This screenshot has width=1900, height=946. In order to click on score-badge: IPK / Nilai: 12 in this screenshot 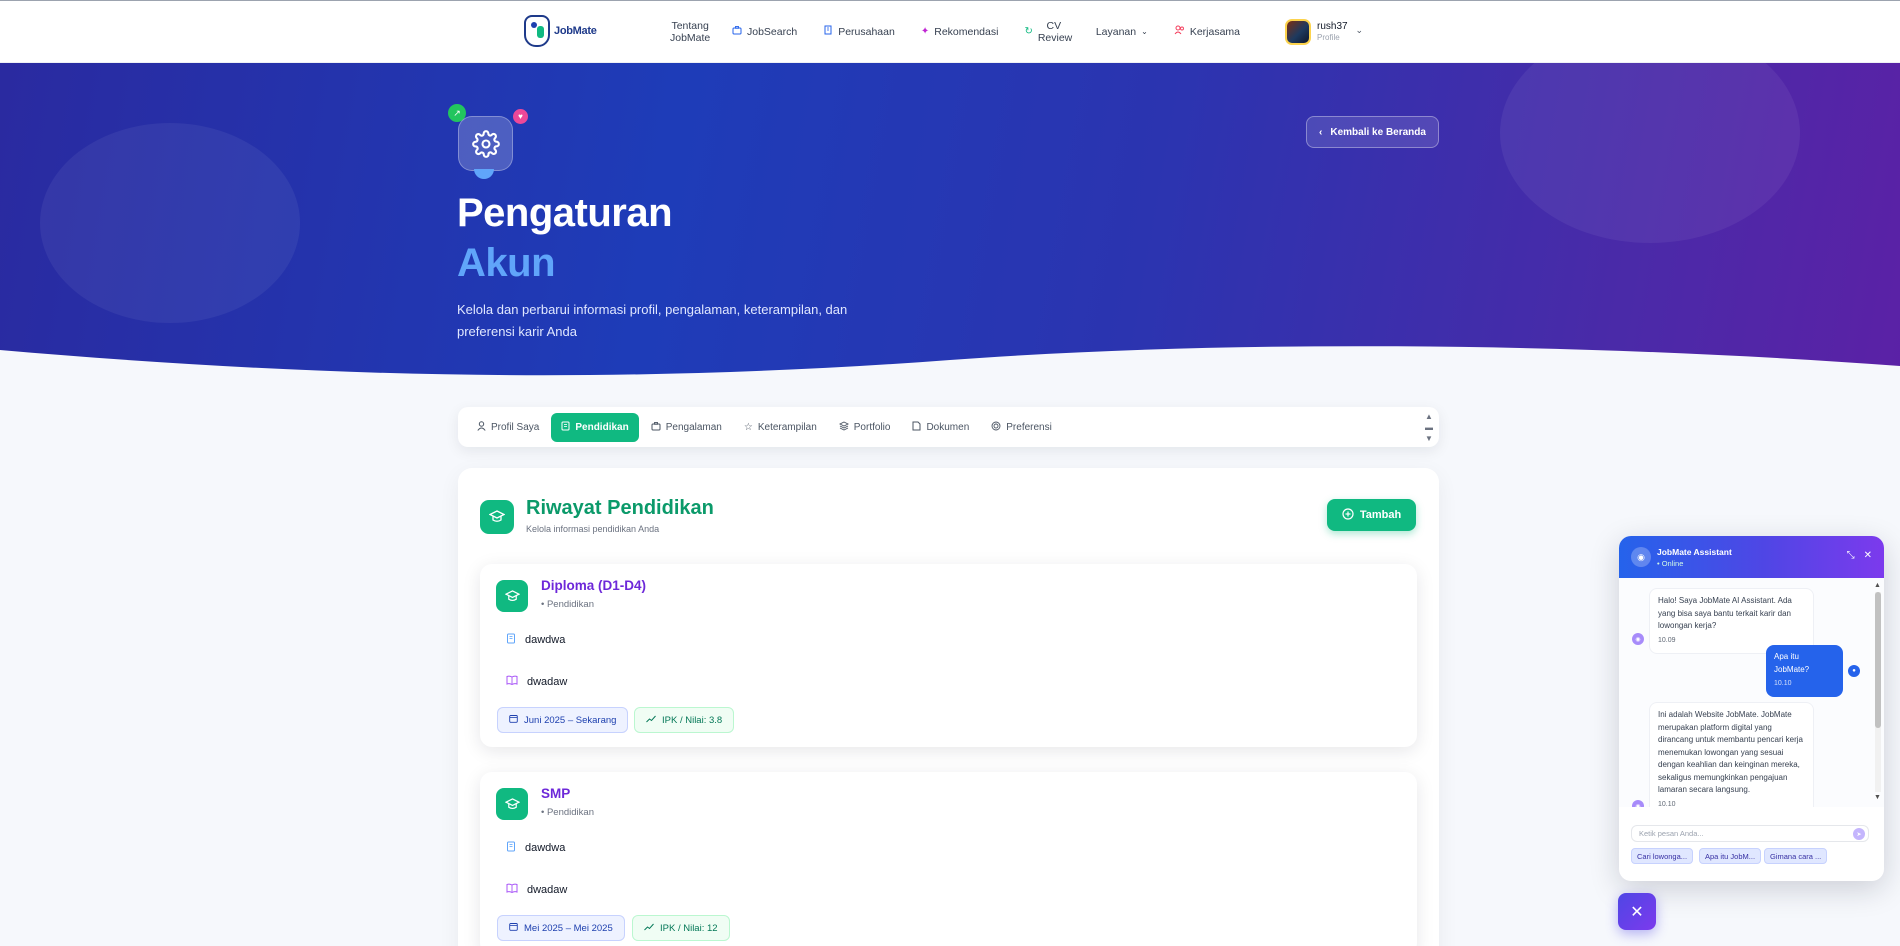, I will do `click(681, 928)`.